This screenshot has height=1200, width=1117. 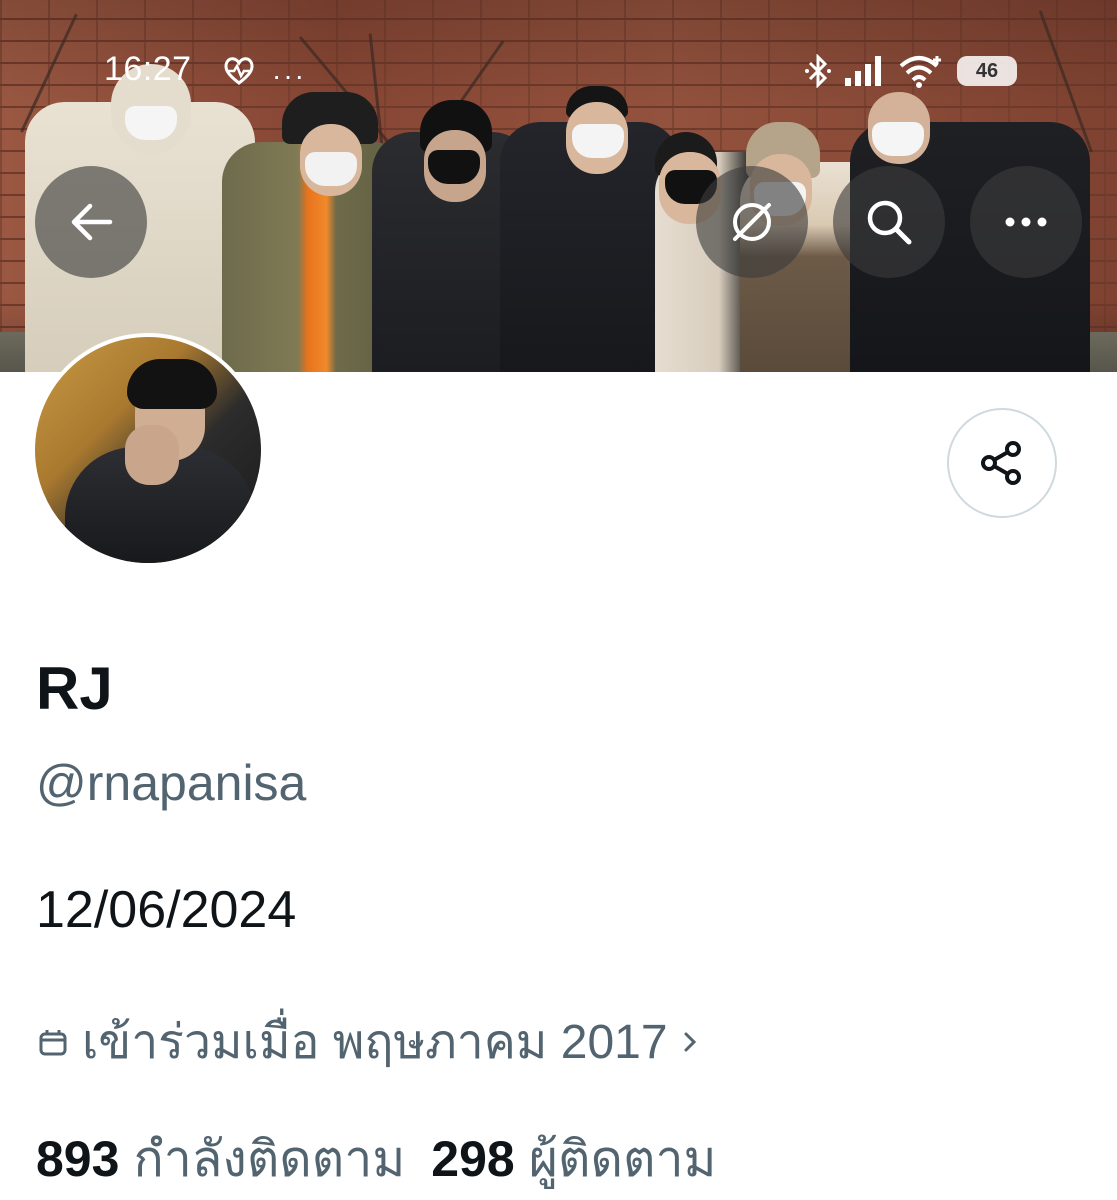 What do you see at coordinates (590, 207) in the screenshot?
I see `person-figure` at bounding box center [590, 207].